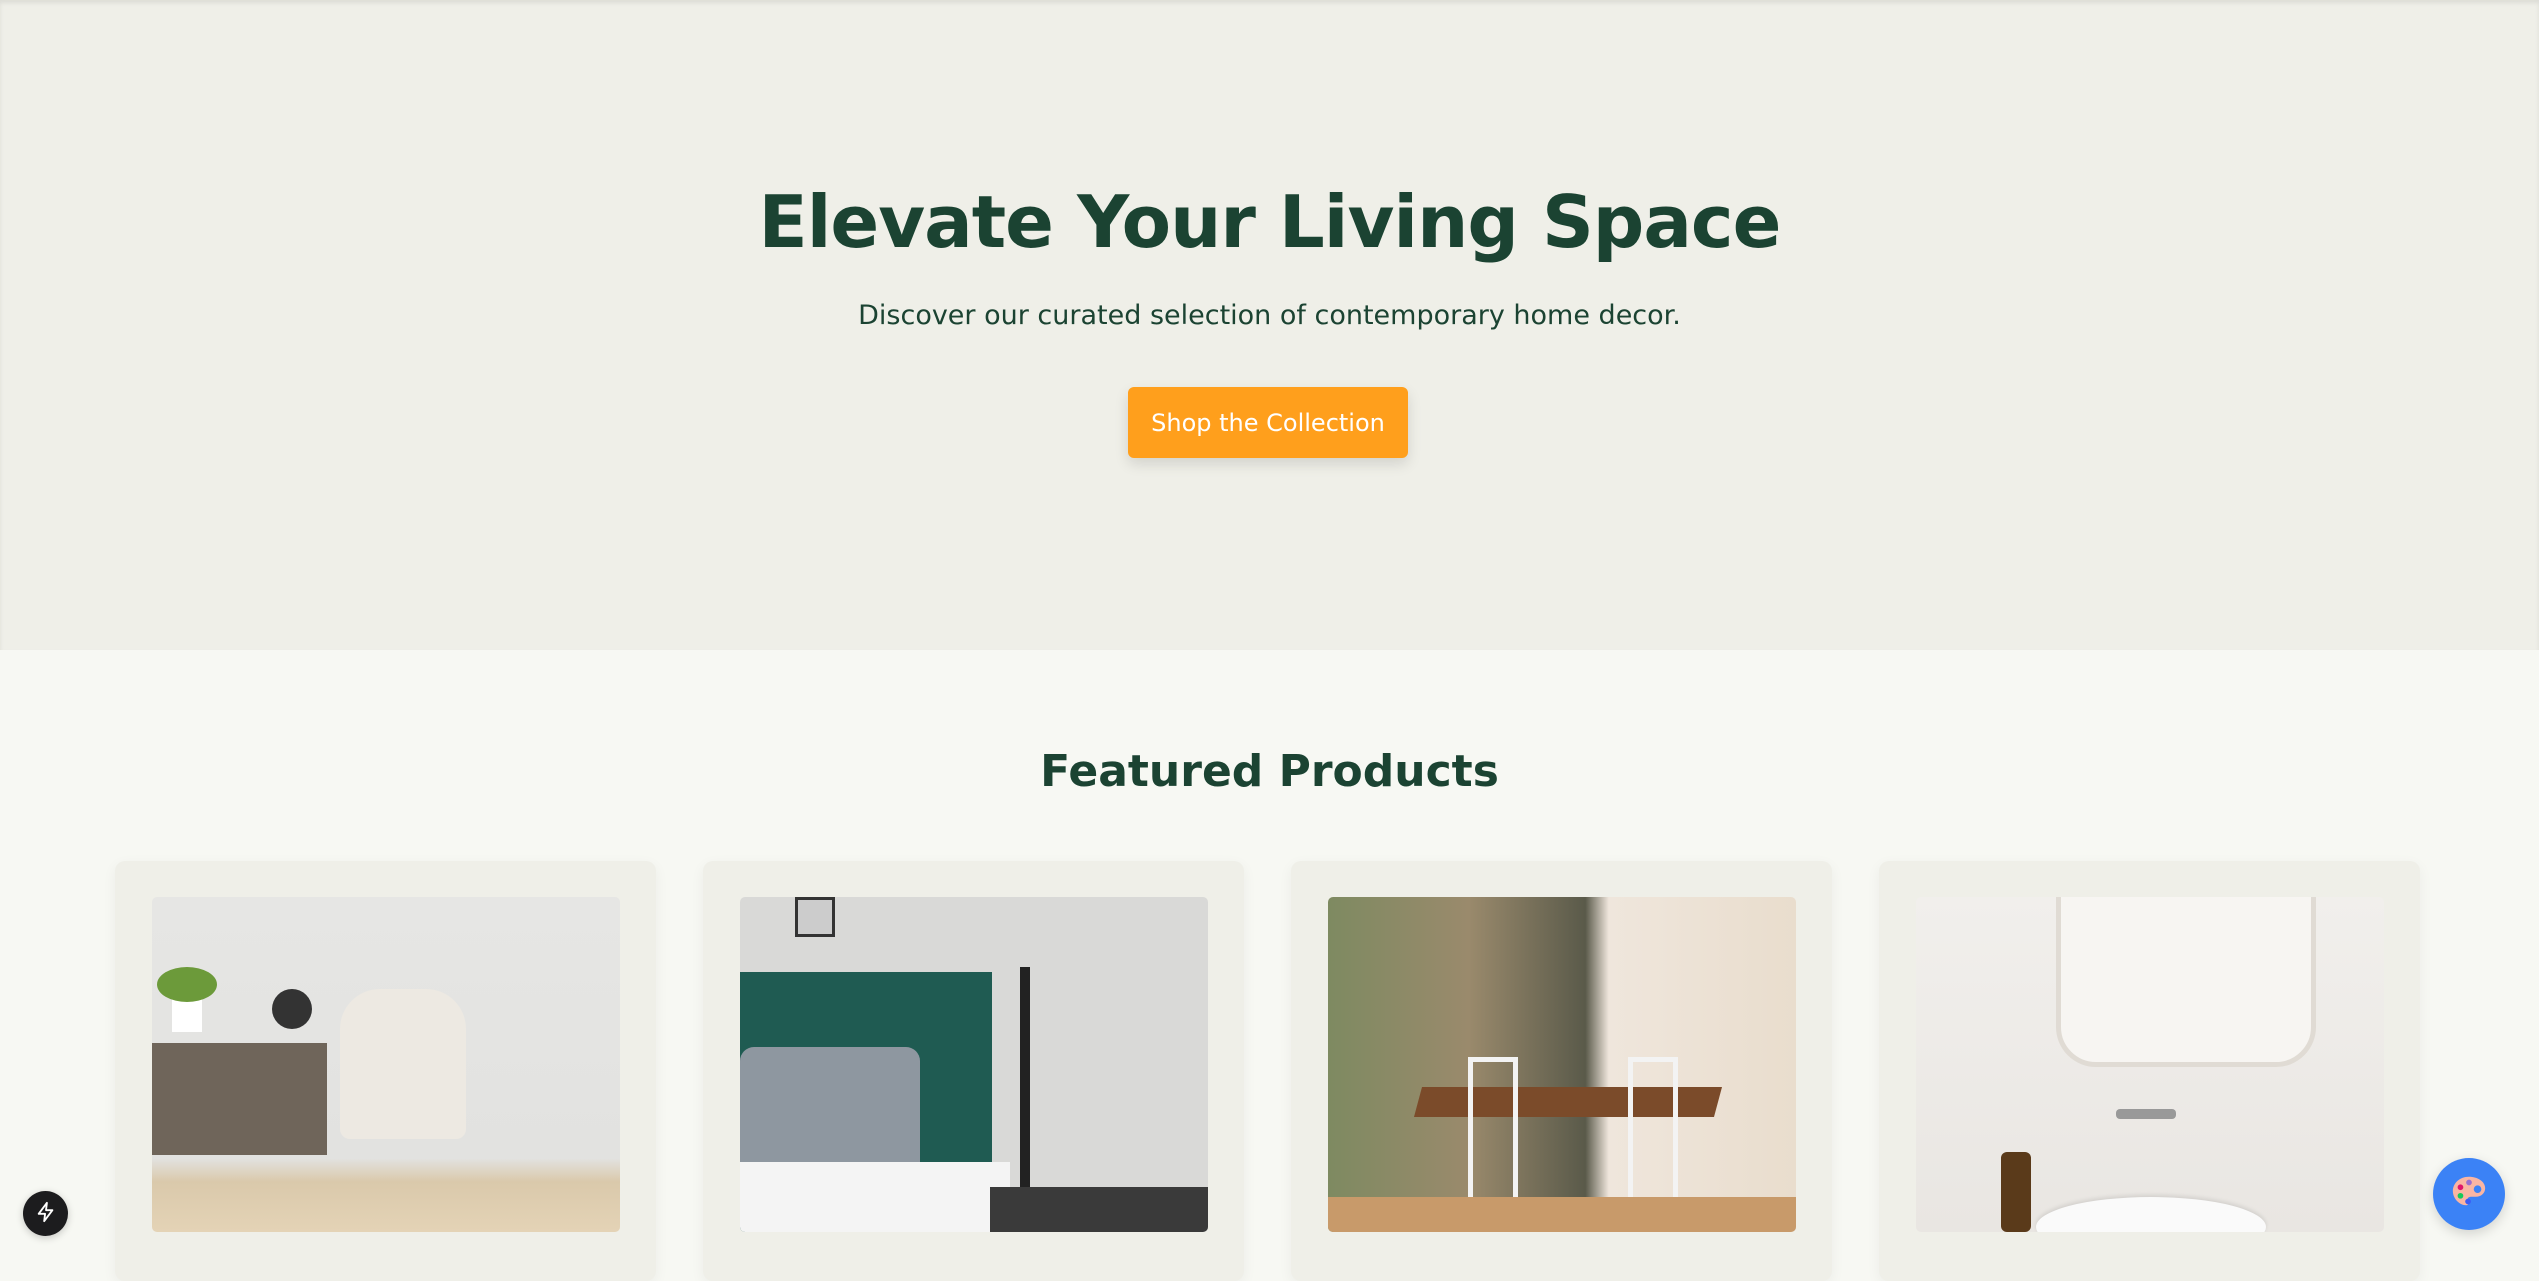  I want to click on featured-products-heading: Featured Products, so click(1269, 771).